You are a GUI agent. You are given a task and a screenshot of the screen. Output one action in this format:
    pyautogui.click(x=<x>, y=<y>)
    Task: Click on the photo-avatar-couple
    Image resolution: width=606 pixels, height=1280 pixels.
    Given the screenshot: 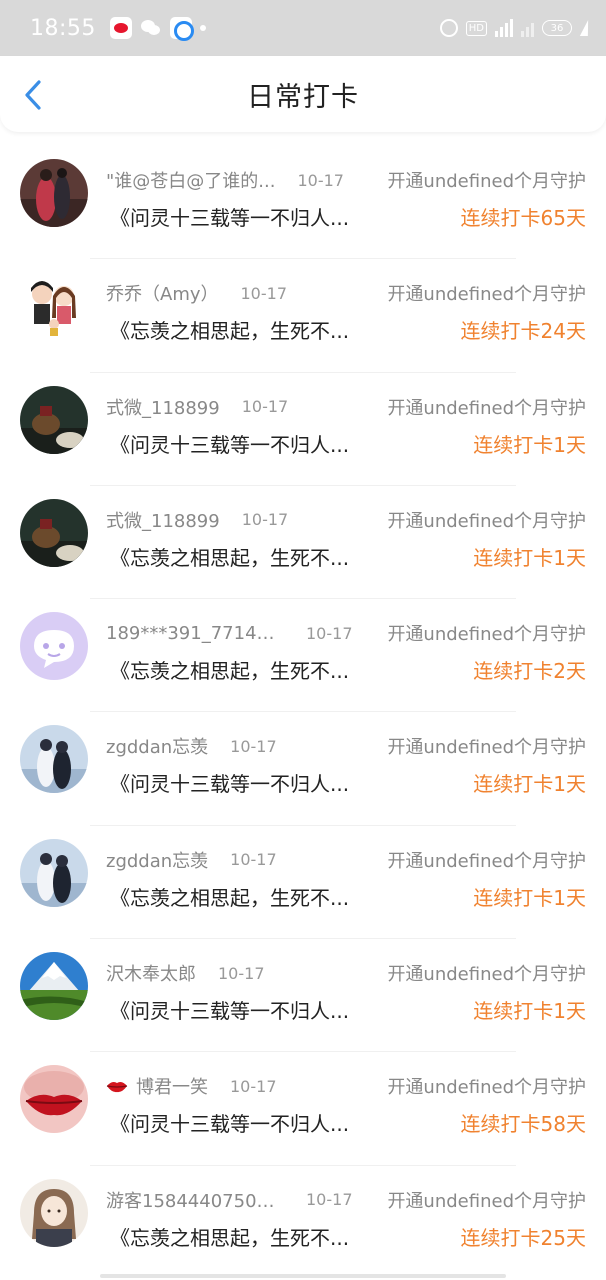 What is the action you would take?
    pyautogui.click(x=54, y=193)
    